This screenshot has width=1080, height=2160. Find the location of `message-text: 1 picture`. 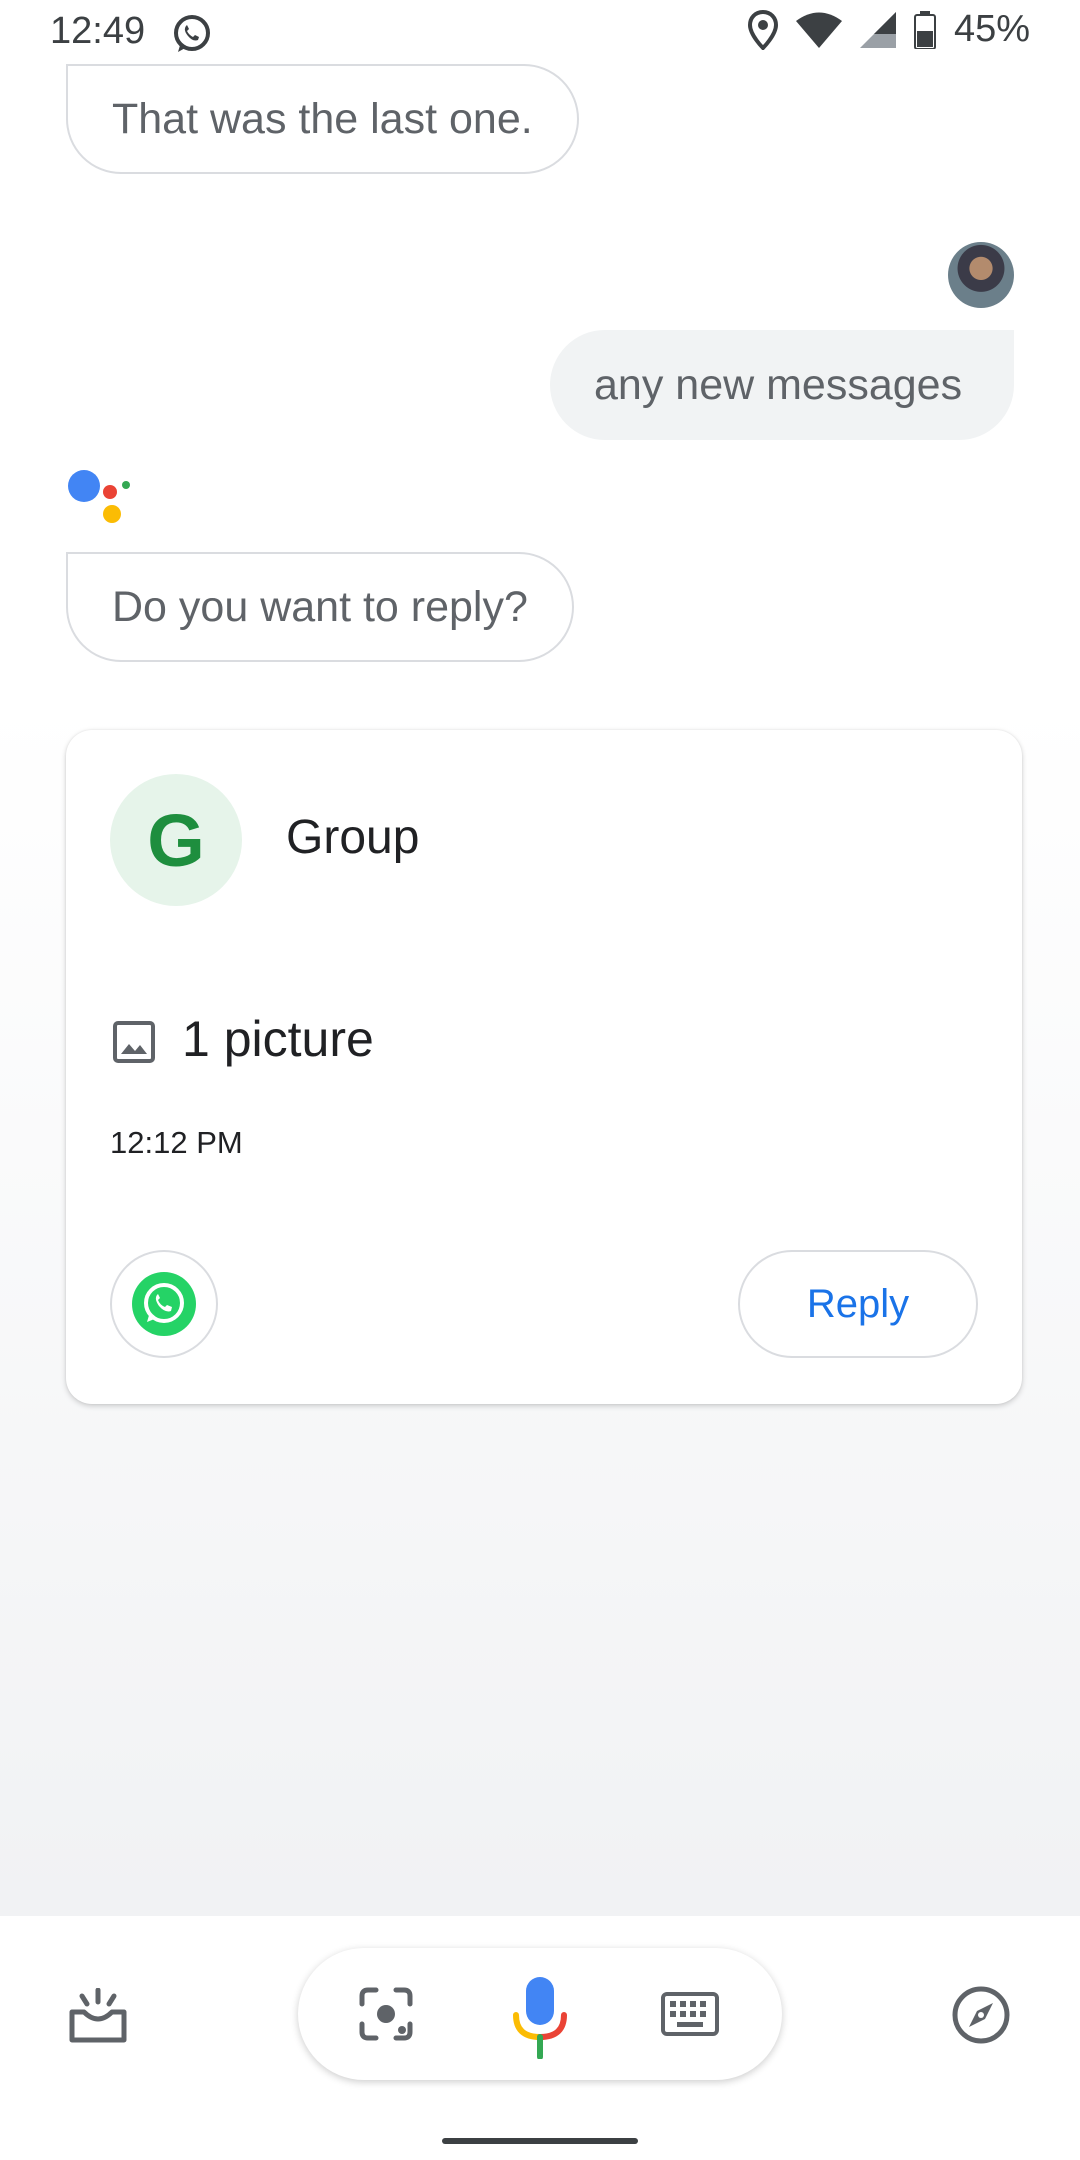

message-text: 1 picture is located at coordinates (278, 1039).